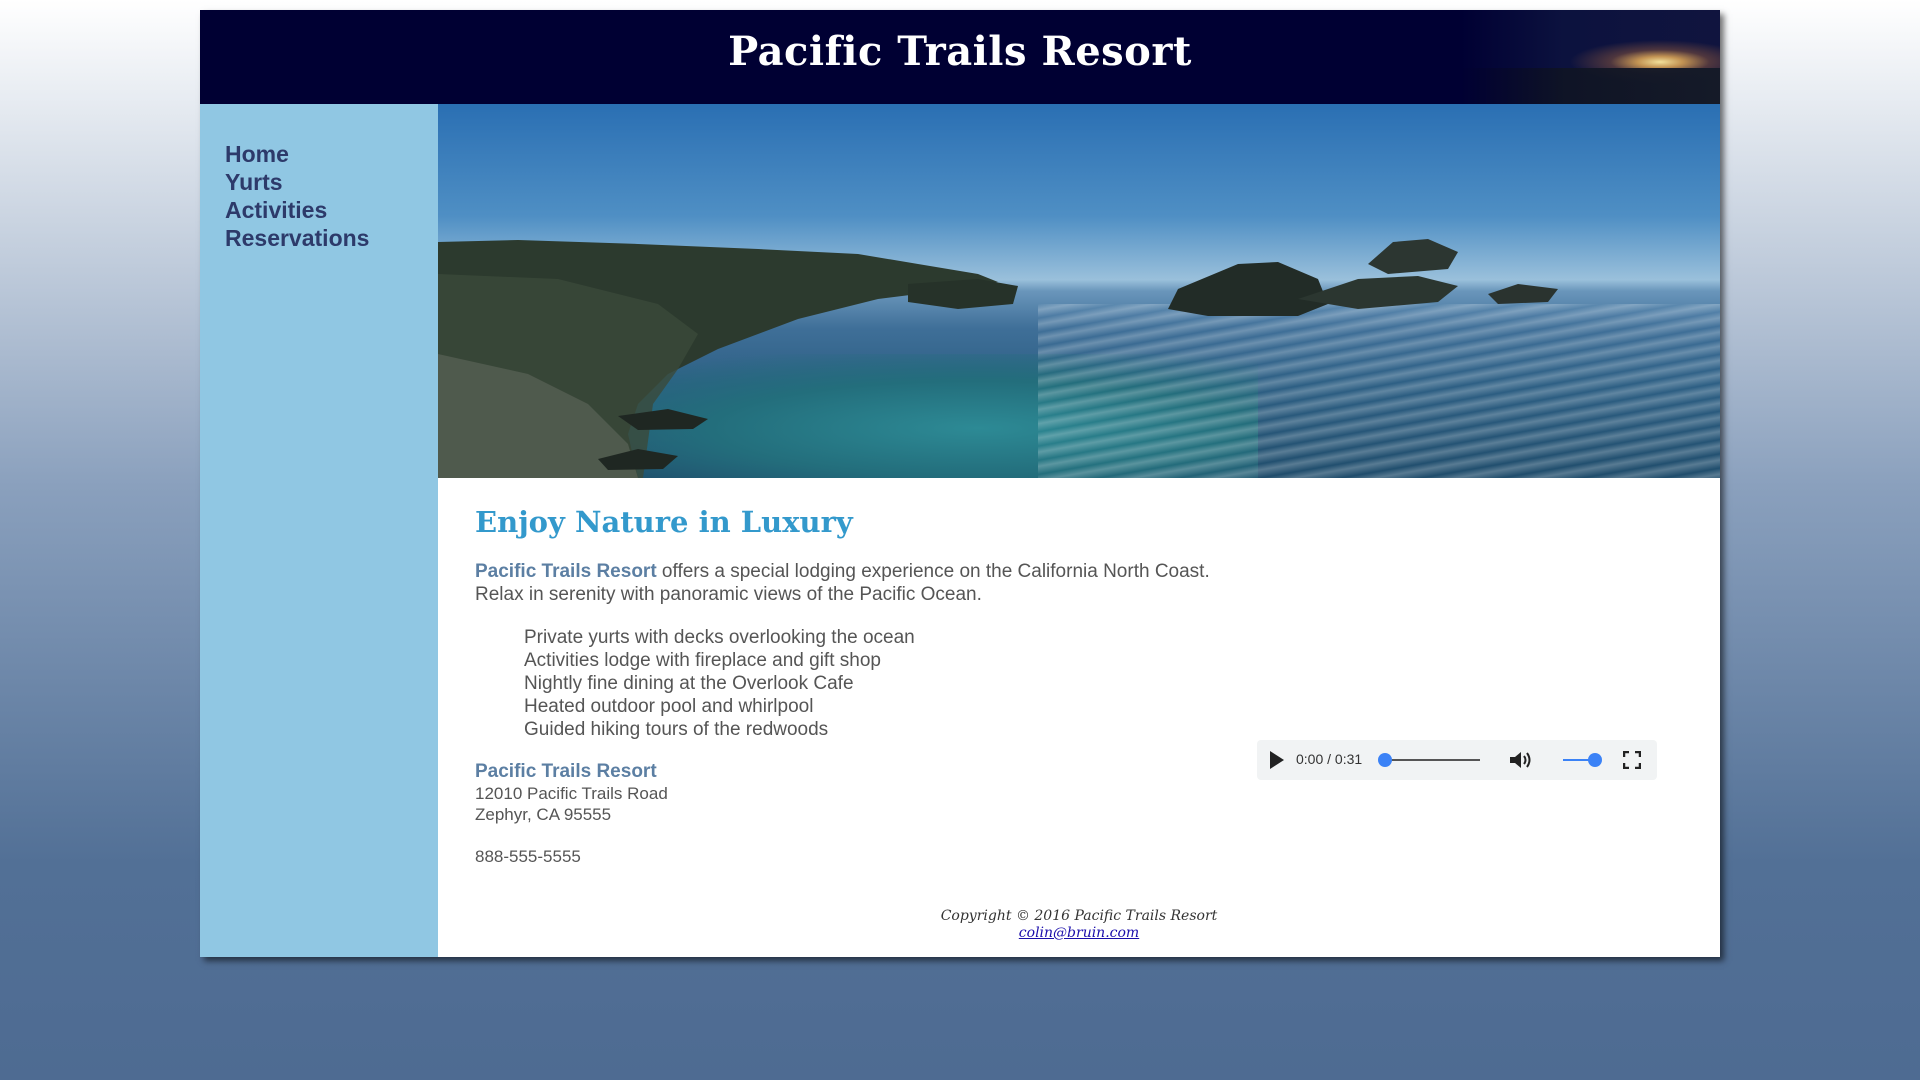  Describe the element at coordinates (1432, 760) in the screenshot. I see `progress-track` at that location.